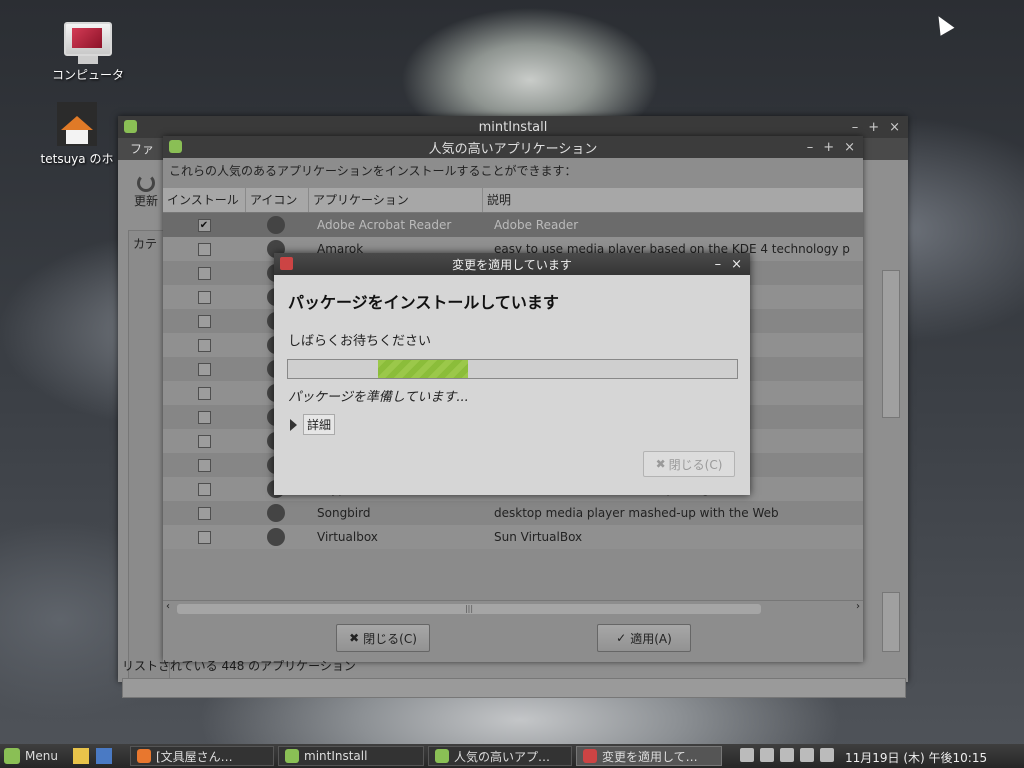  What do you see at coordinates (347, 537) in the screenshot?
I see `app-name: Virtualbox` at bounding box center [347, 537].